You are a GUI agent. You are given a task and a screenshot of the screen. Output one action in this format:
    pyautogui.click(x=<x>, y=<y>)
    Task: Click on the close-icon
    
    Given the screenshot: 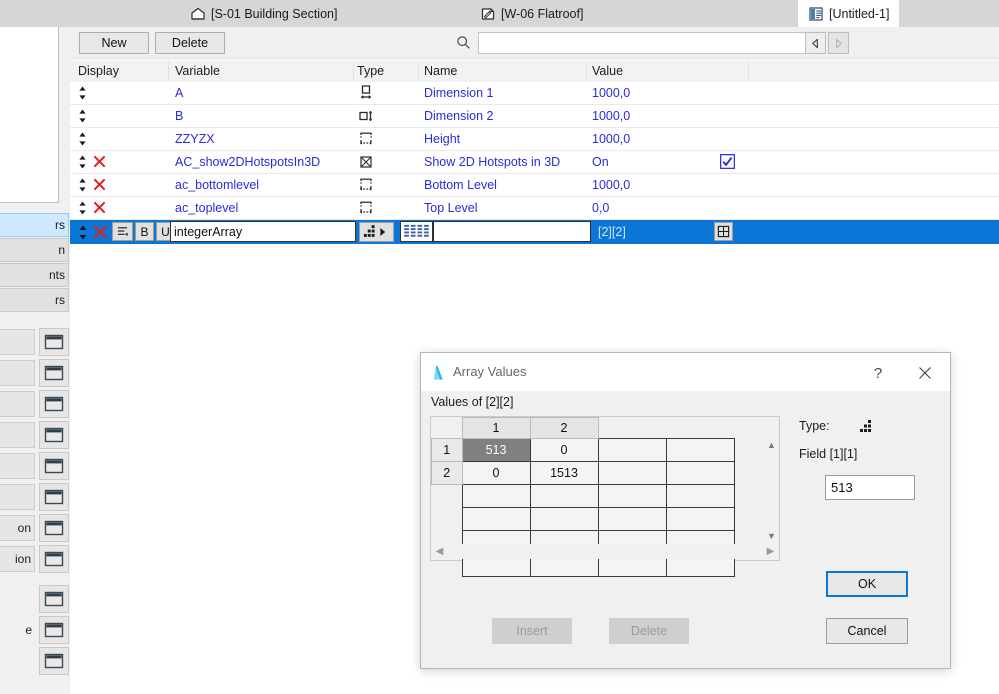 What is the action you would take?
    pyautogui.click(x=925, y=373)
    